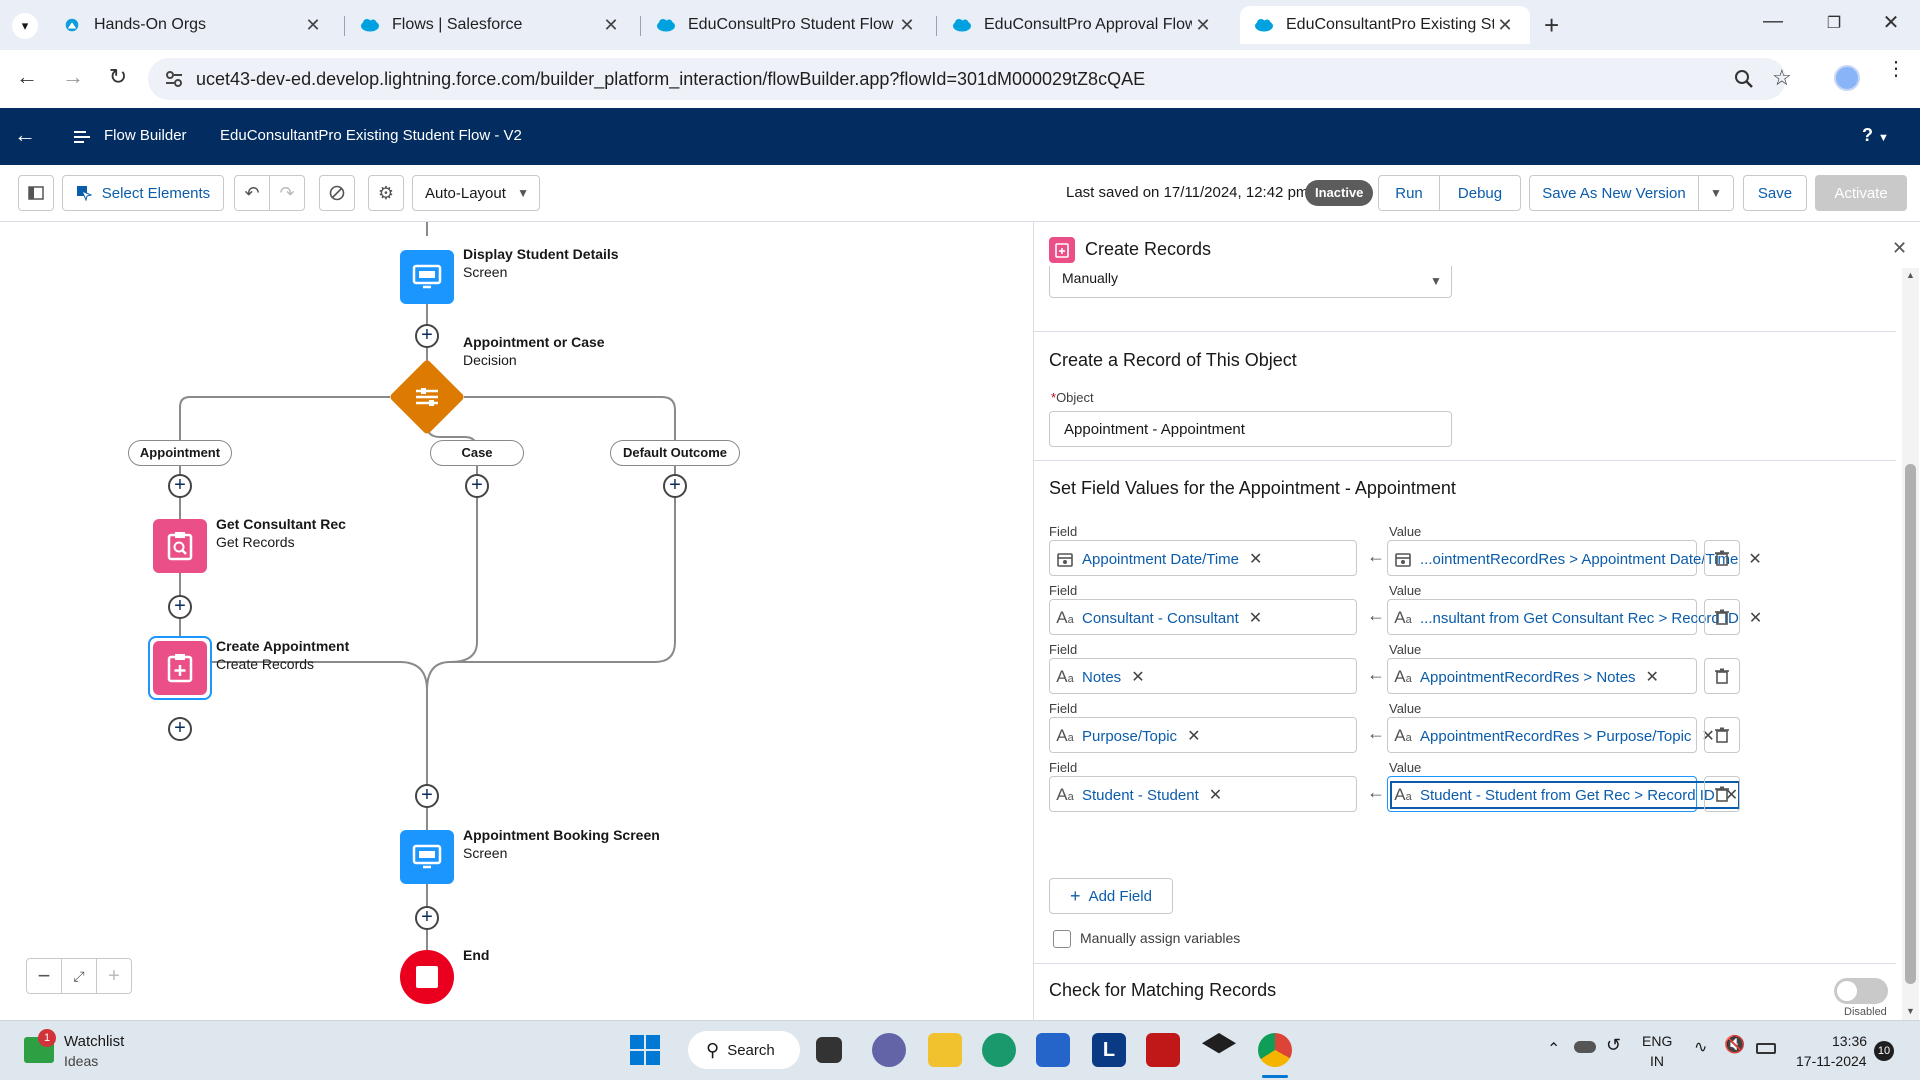  Describe the element at coordinates (1127, 736) in the screenshot. I see `field-pill: Aa Purpose/Topic ✕` at that location.